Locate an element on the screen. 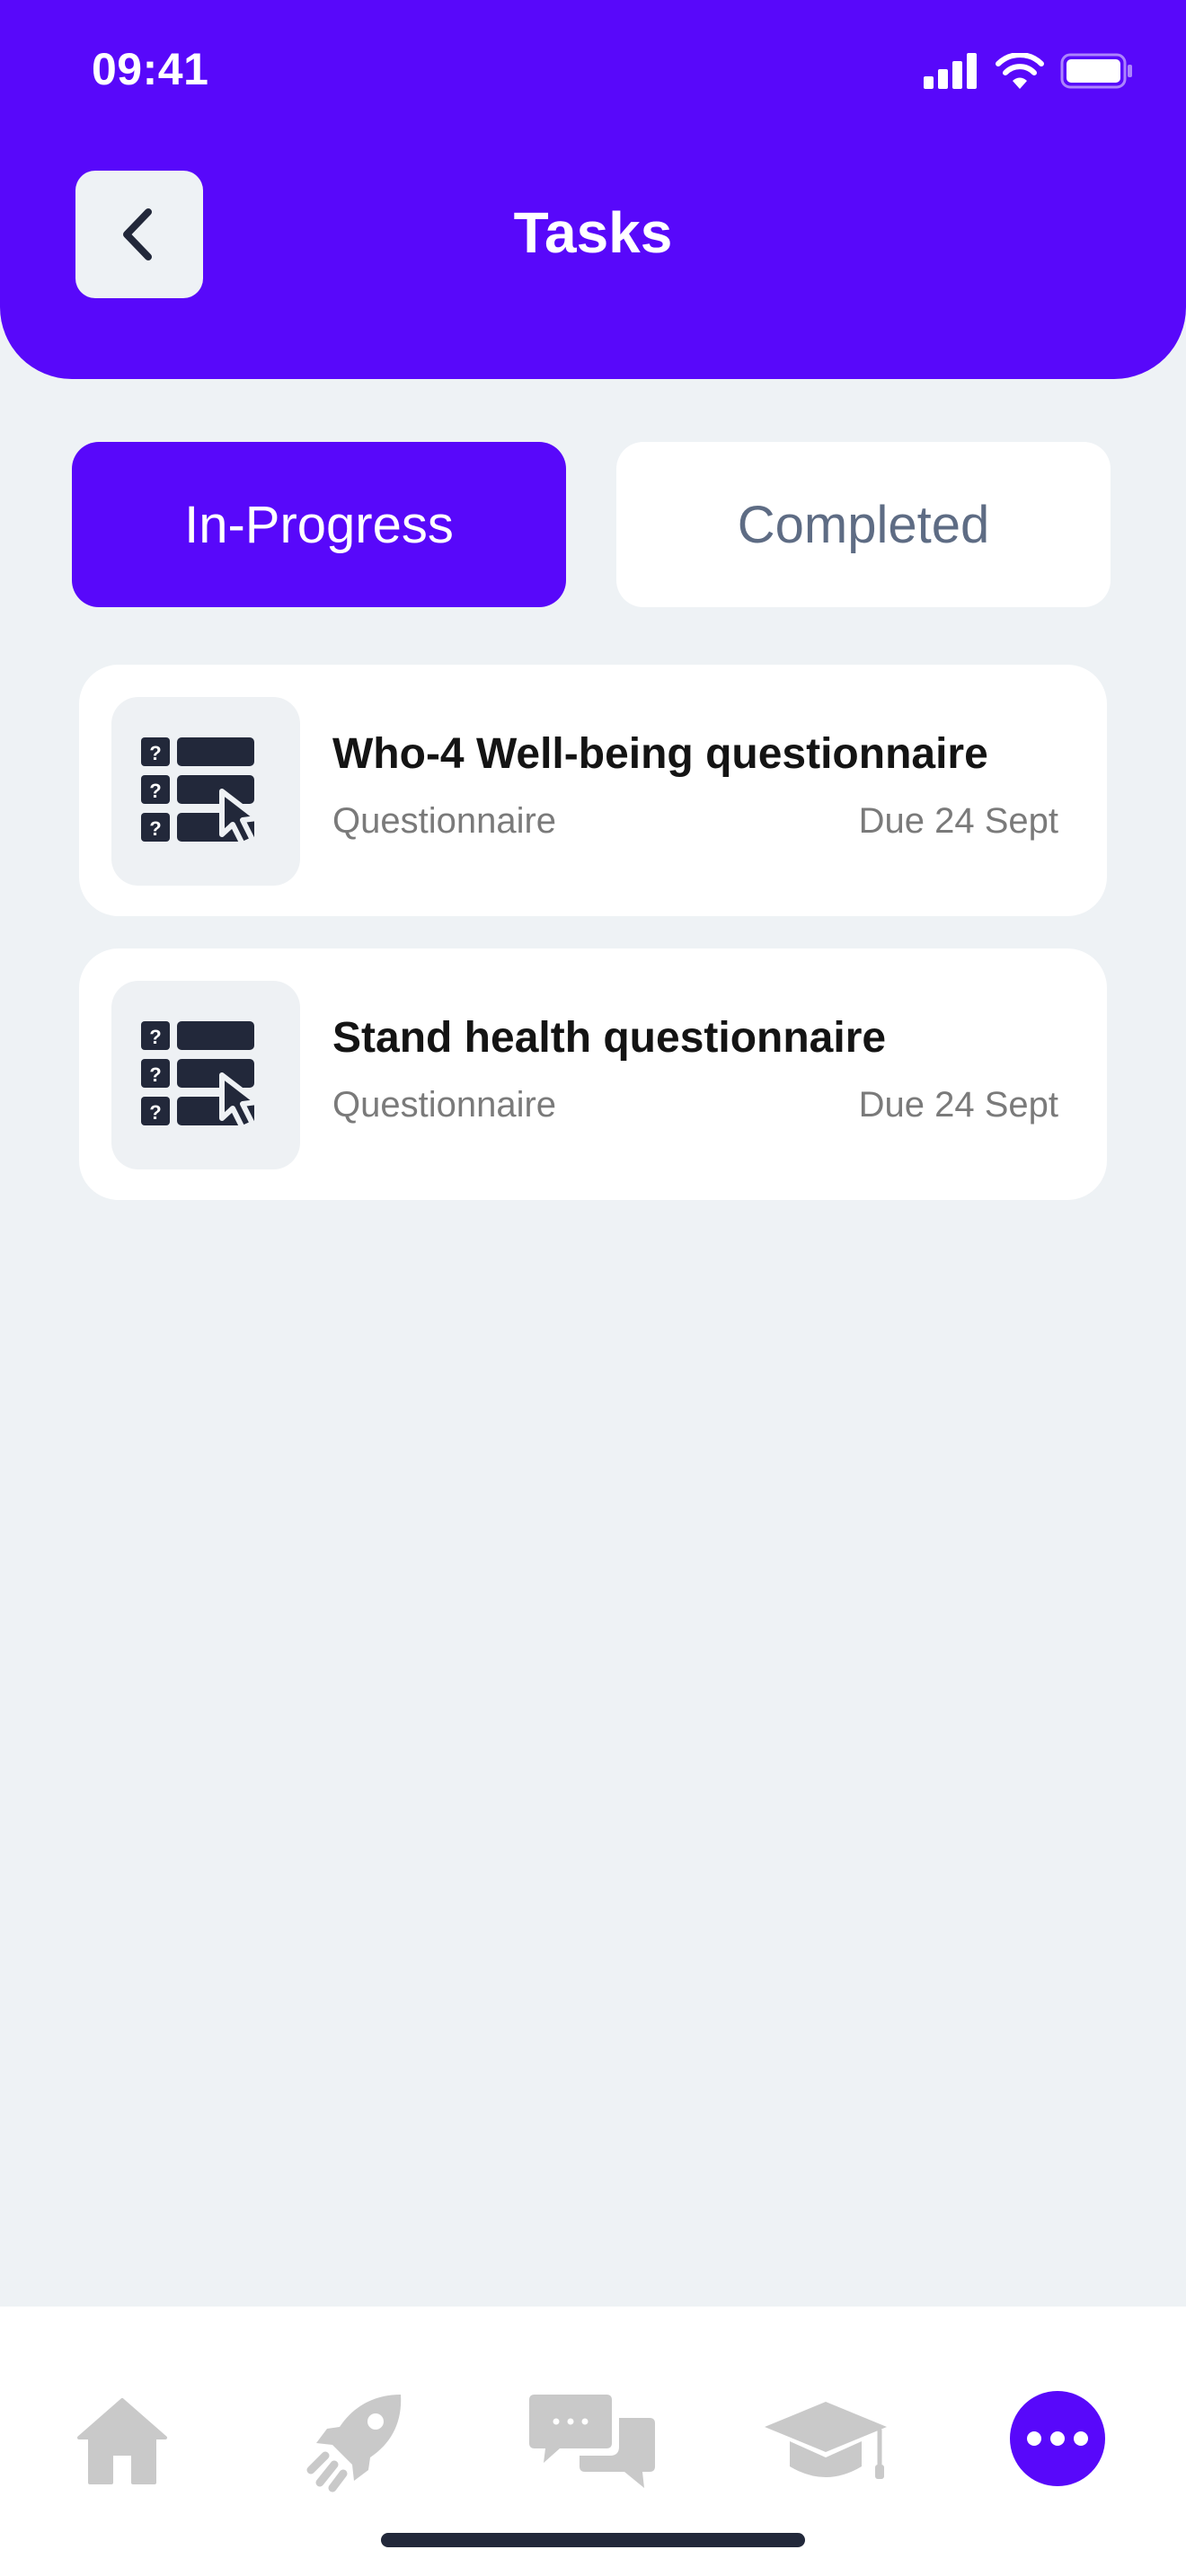 The image size is (1186, 2576). graduation-cap-icon is located at coordinates (826, 2440).